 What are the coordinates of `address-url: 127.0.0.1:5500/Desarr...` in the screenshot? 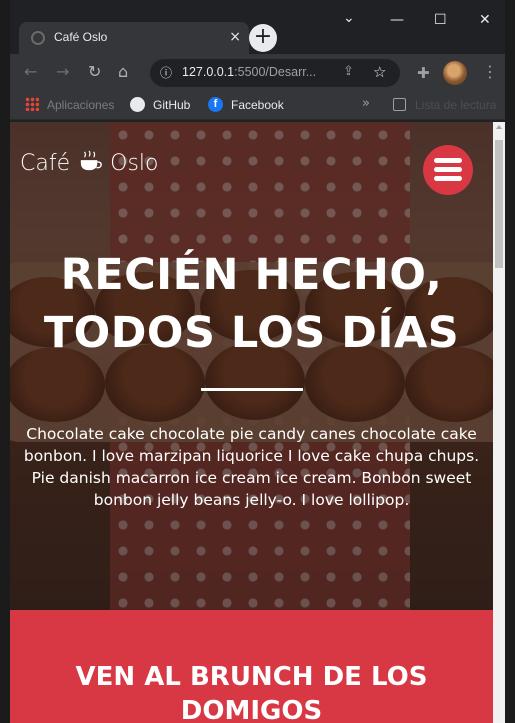 It's located at (249, 72).